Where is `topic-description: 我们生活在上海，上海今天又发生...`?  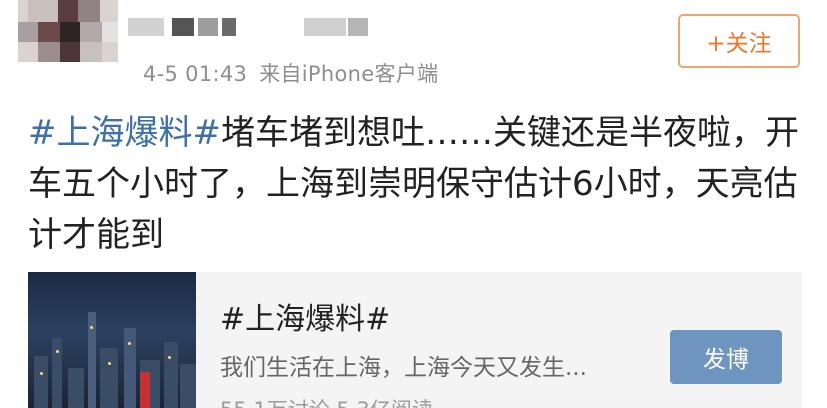
topic-description: 我们生活在上海，上海今天又发生... is located at coordinates (403, 368).